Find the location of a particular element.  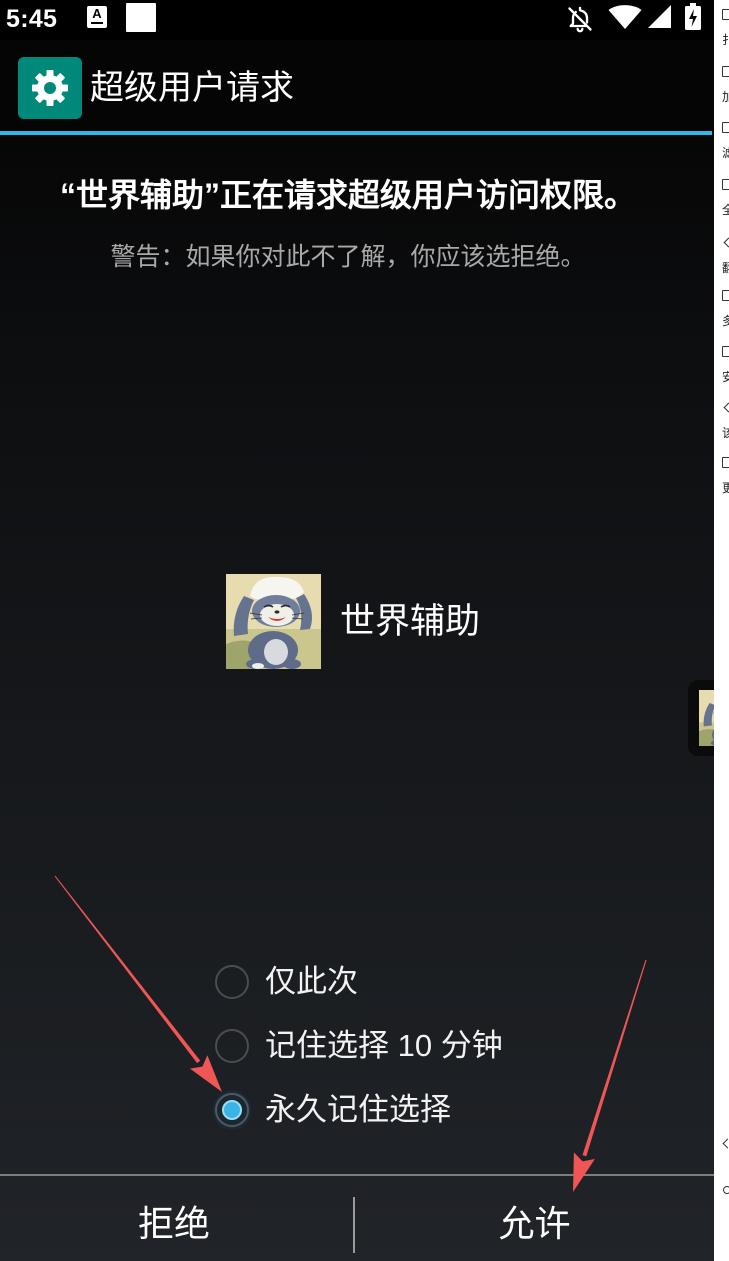

deny-button: 拒绝 is located at coordinates (174, 1218).